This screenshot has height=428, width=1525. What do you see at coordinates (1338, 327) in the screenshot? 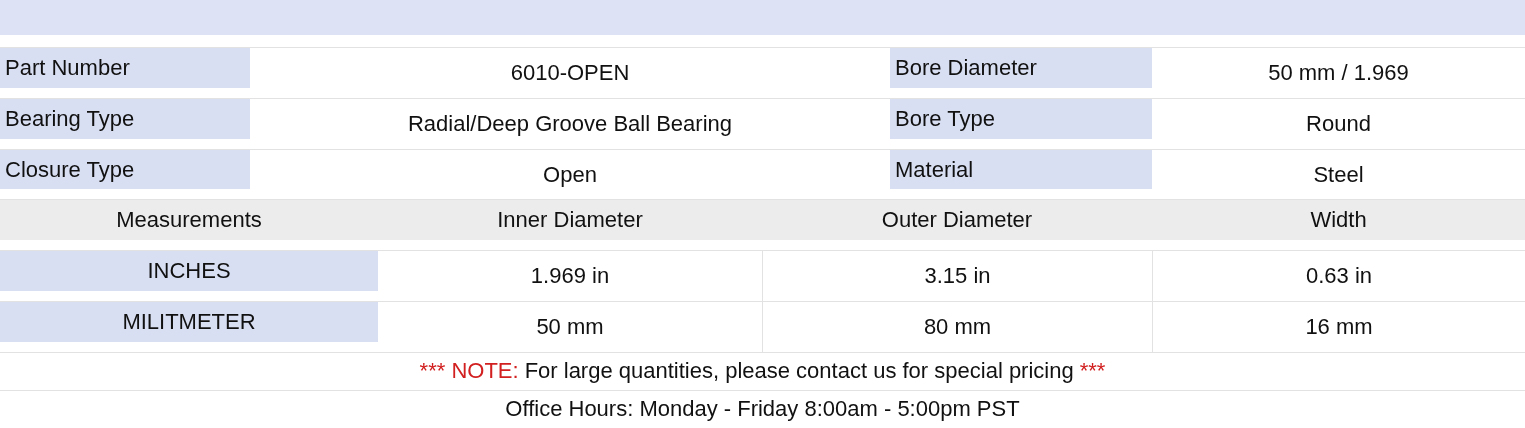
I see `measurement-value: 16 mm` at bounding box center [1338, 327].